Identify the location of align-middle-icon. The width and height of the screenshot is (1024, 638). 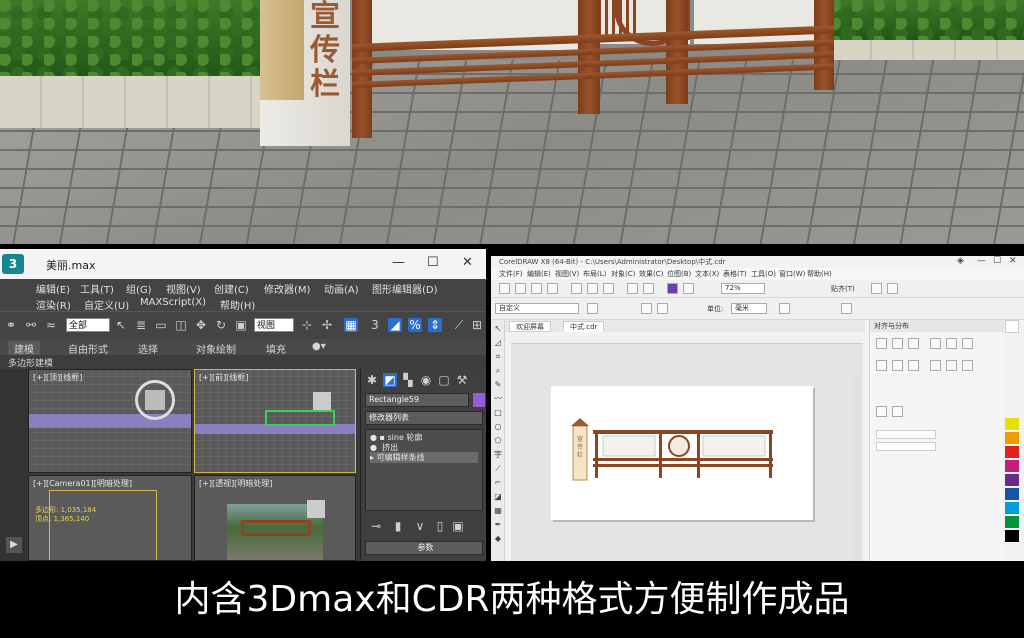
(951, 343).